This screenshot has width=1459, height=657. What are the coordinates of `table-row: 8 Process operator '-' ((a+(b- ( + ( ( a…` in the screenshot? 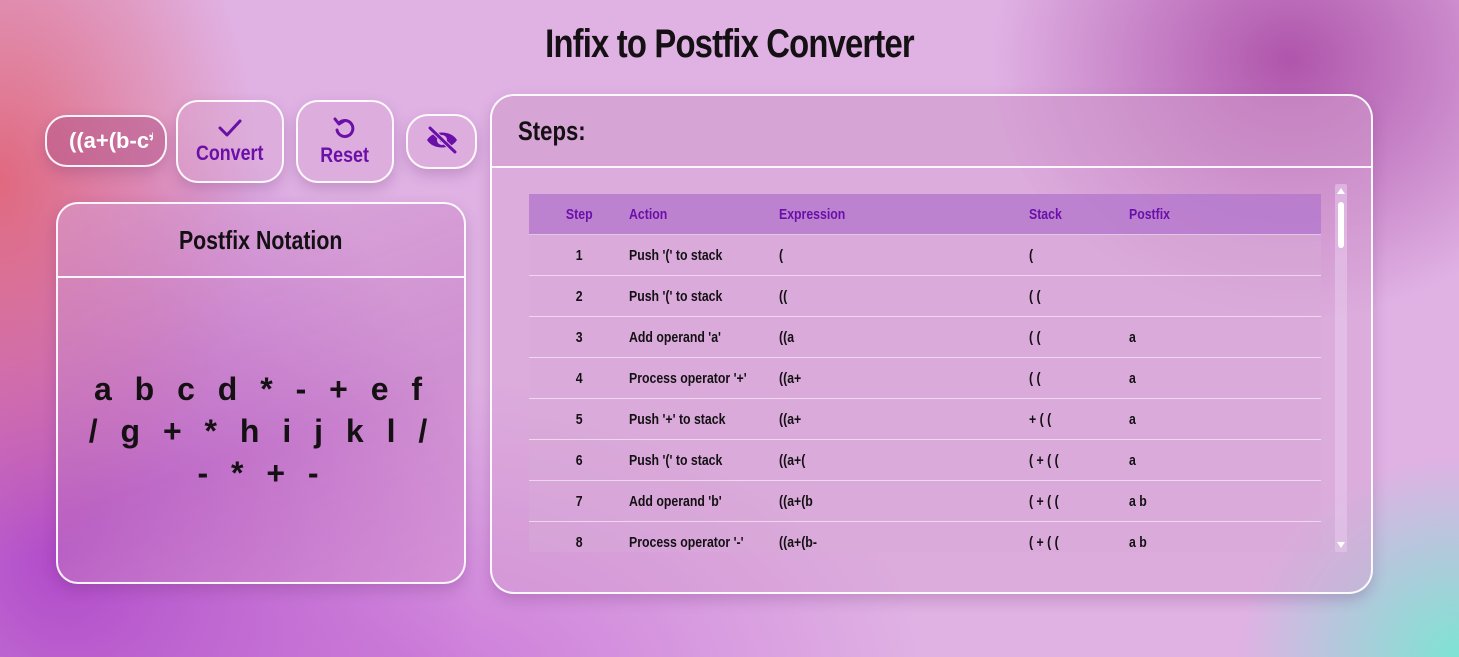 It's located at (925, 536).